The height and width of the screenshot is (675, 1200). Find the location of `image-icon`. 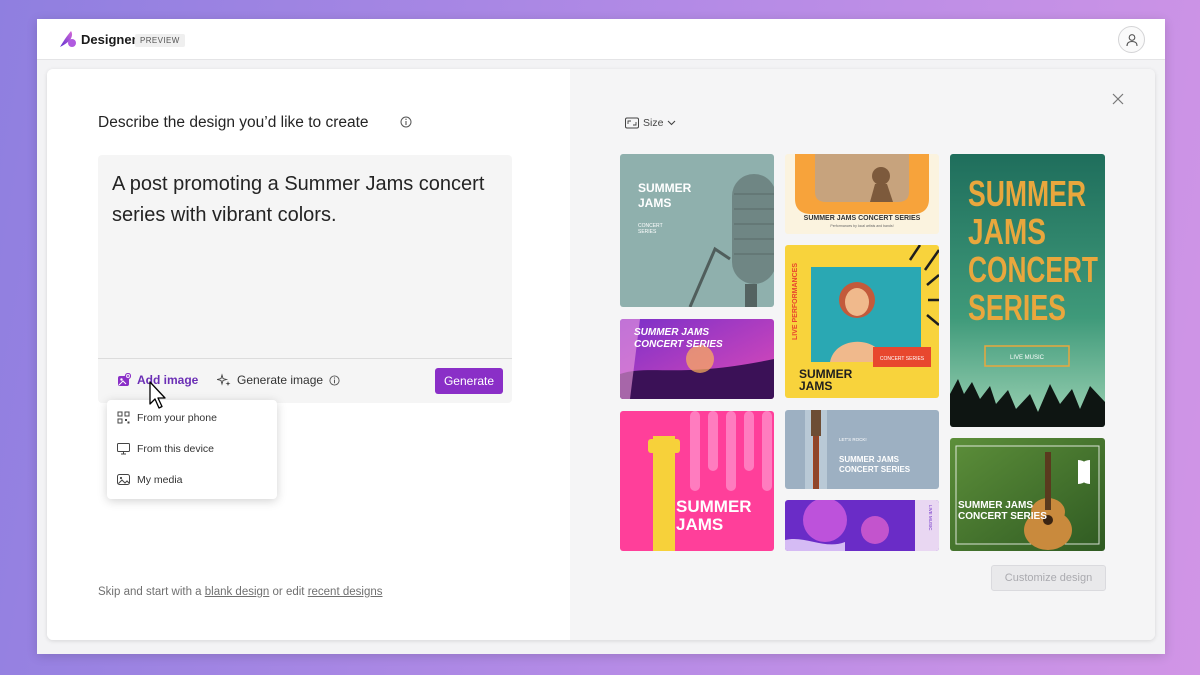

image-icon is located at coordinates (123, 479).